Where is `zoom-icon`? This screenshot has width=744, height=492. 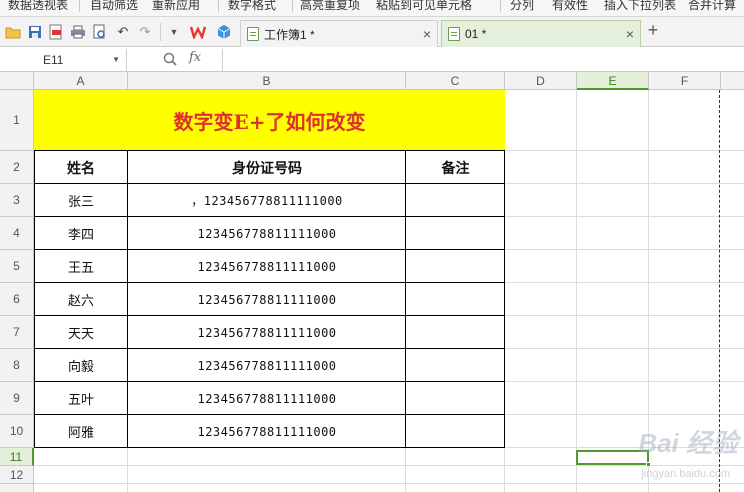 zoom-icon is located at coordinates (170, 60).